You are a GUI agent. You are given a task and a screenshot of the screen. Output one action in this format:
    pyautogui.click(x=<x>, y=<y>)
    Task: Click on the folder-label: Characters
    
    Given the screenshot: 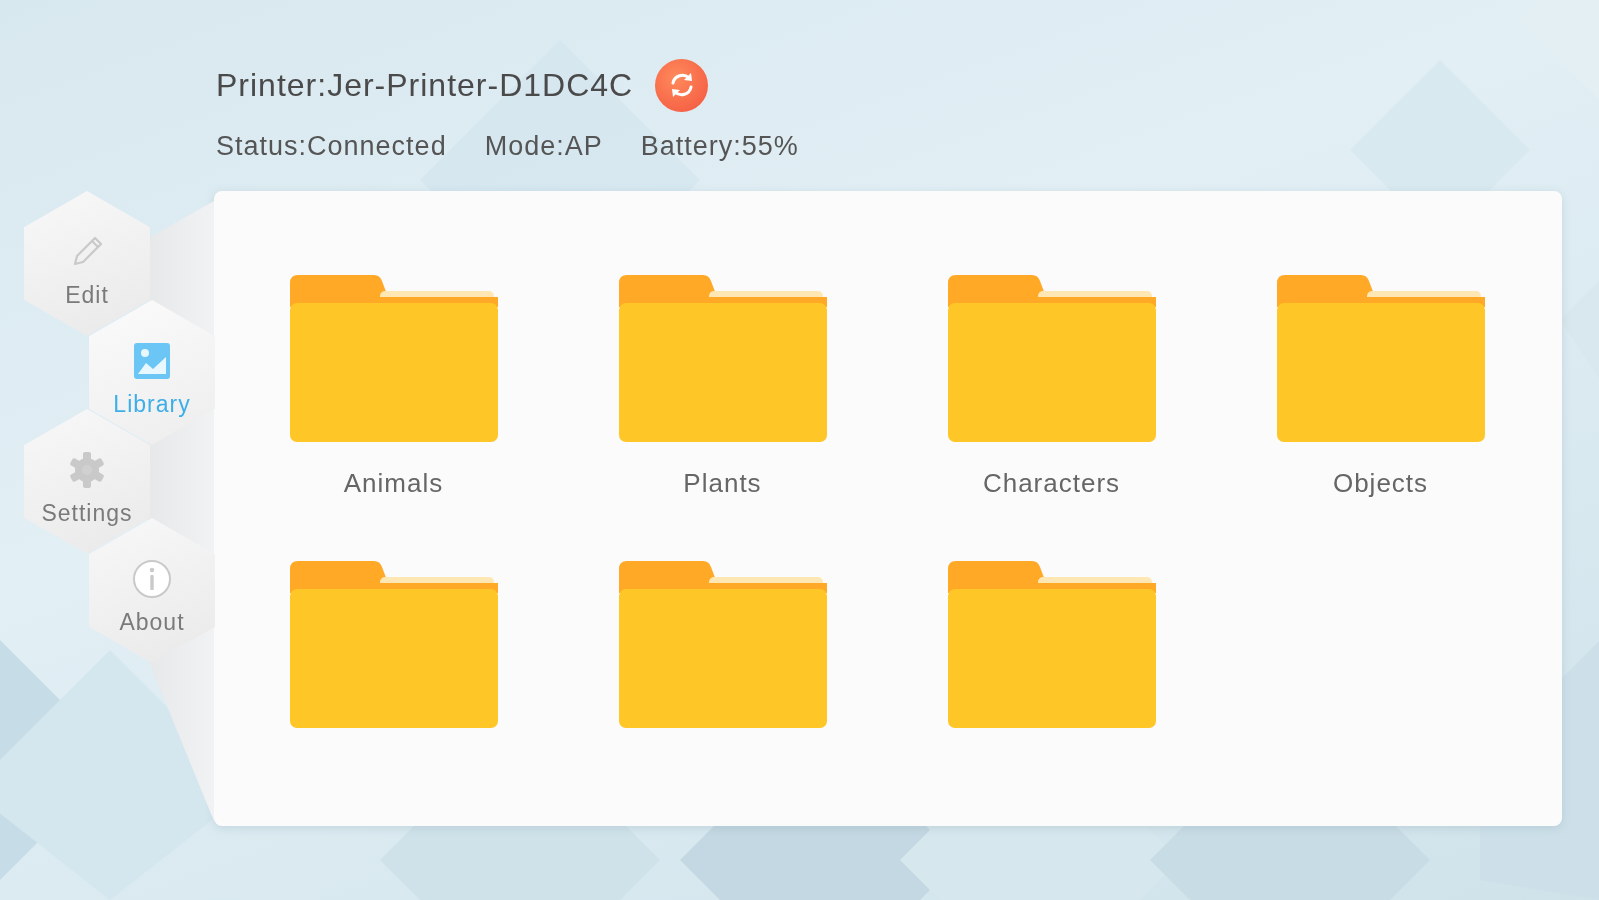 What is the action you would take?
    pyautogui.click(x=1051, y=483)
    